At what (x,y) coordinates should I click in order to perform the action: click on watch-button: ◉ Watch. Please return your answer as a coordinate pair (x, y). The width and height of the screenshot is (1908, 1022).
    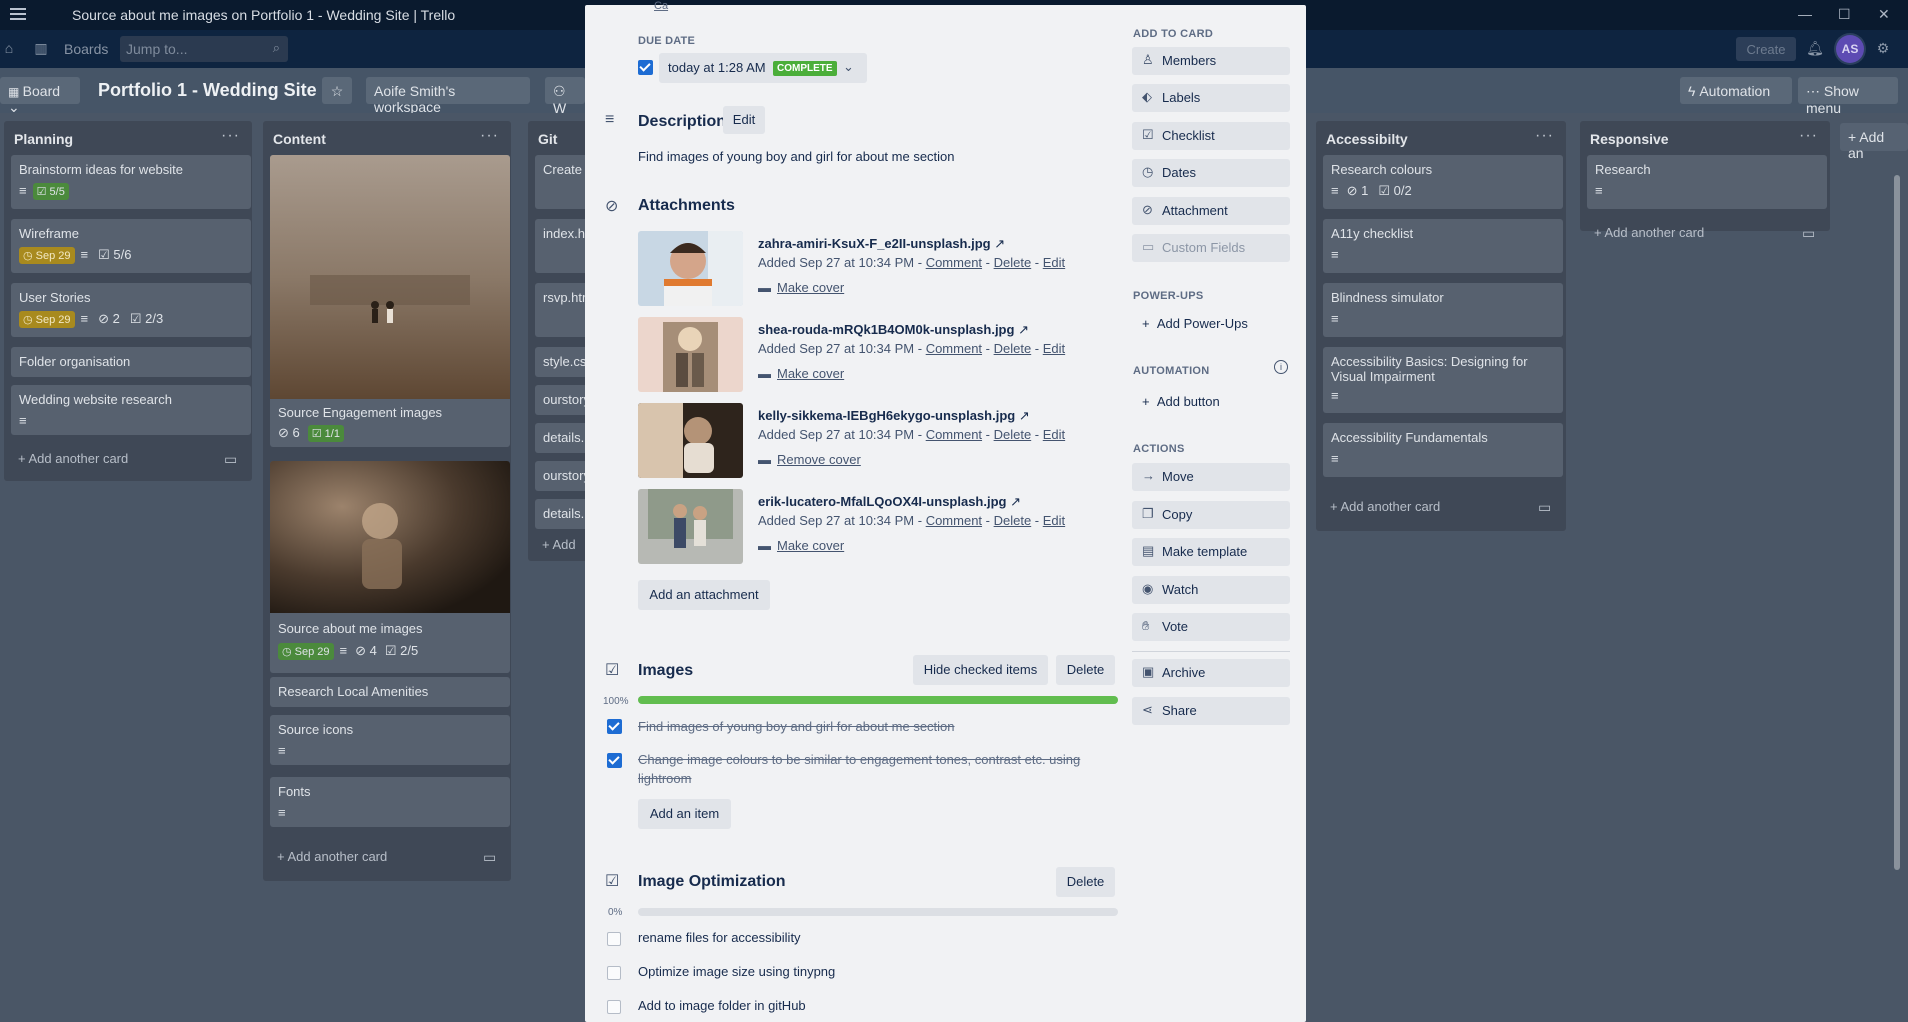
    Looking at the image, I should click on (1211, 590).